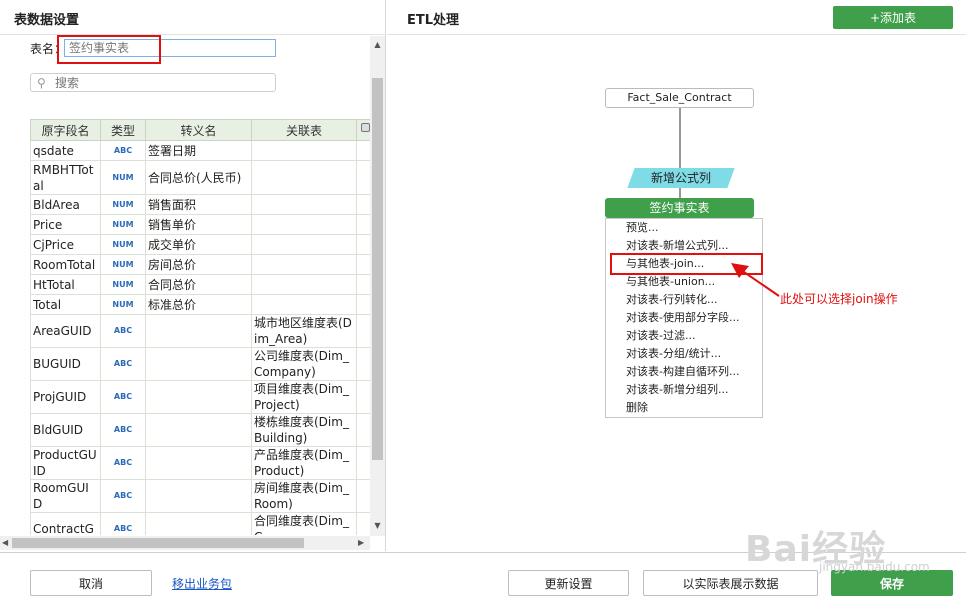 The height and width of the screenshot is (602, 966). I want to click on vertical-scrollbar: ▲ ▼, so click(377, 286).